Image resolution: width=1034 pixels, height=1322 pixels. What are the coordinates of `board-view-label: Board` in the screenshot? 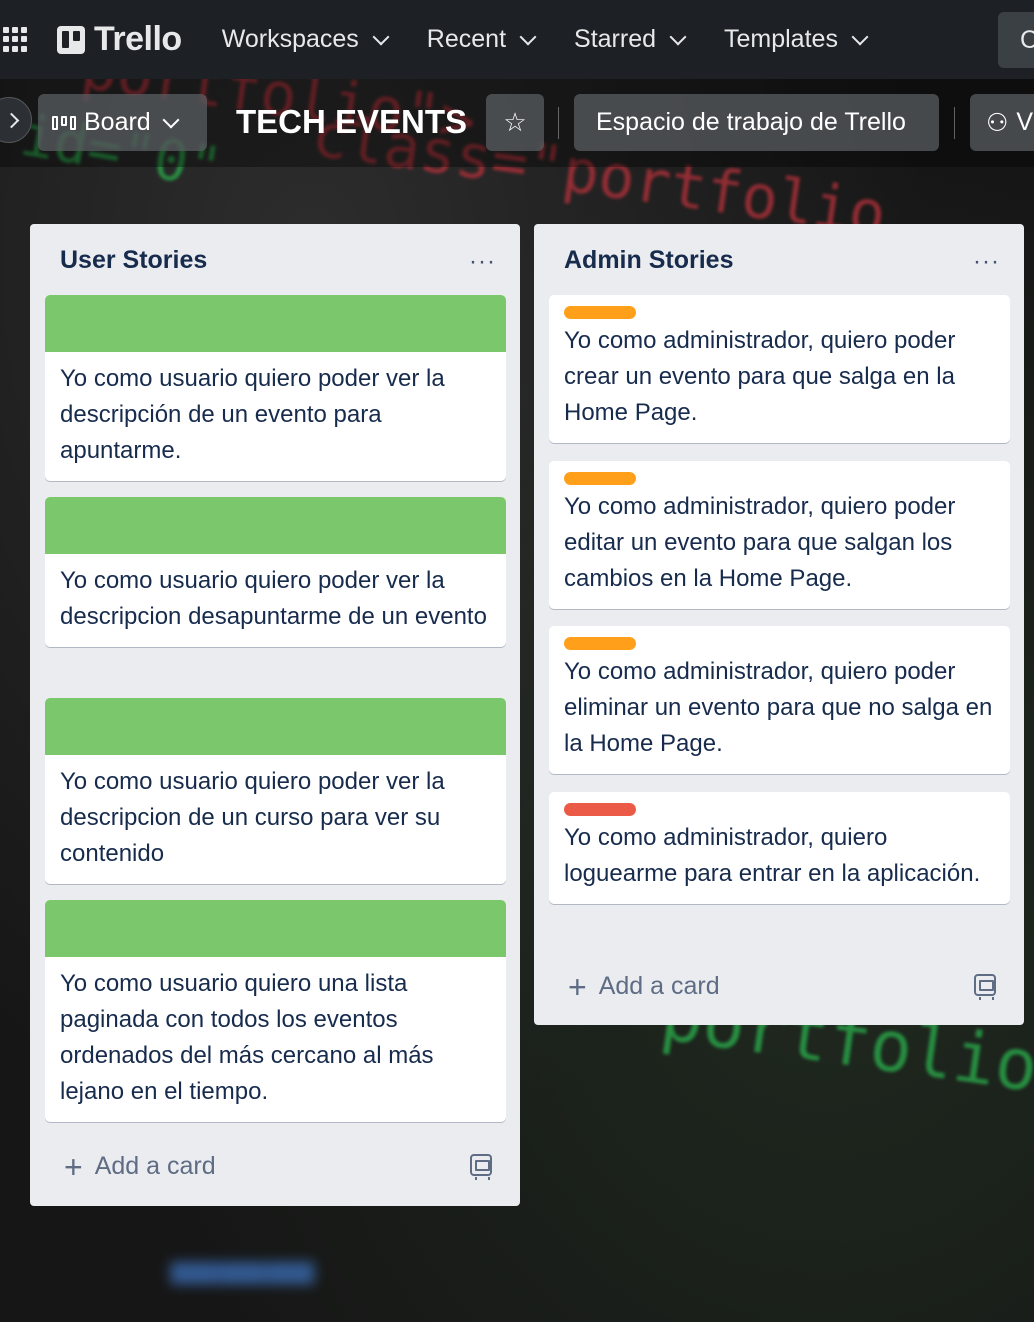 It's located at (117, 122).